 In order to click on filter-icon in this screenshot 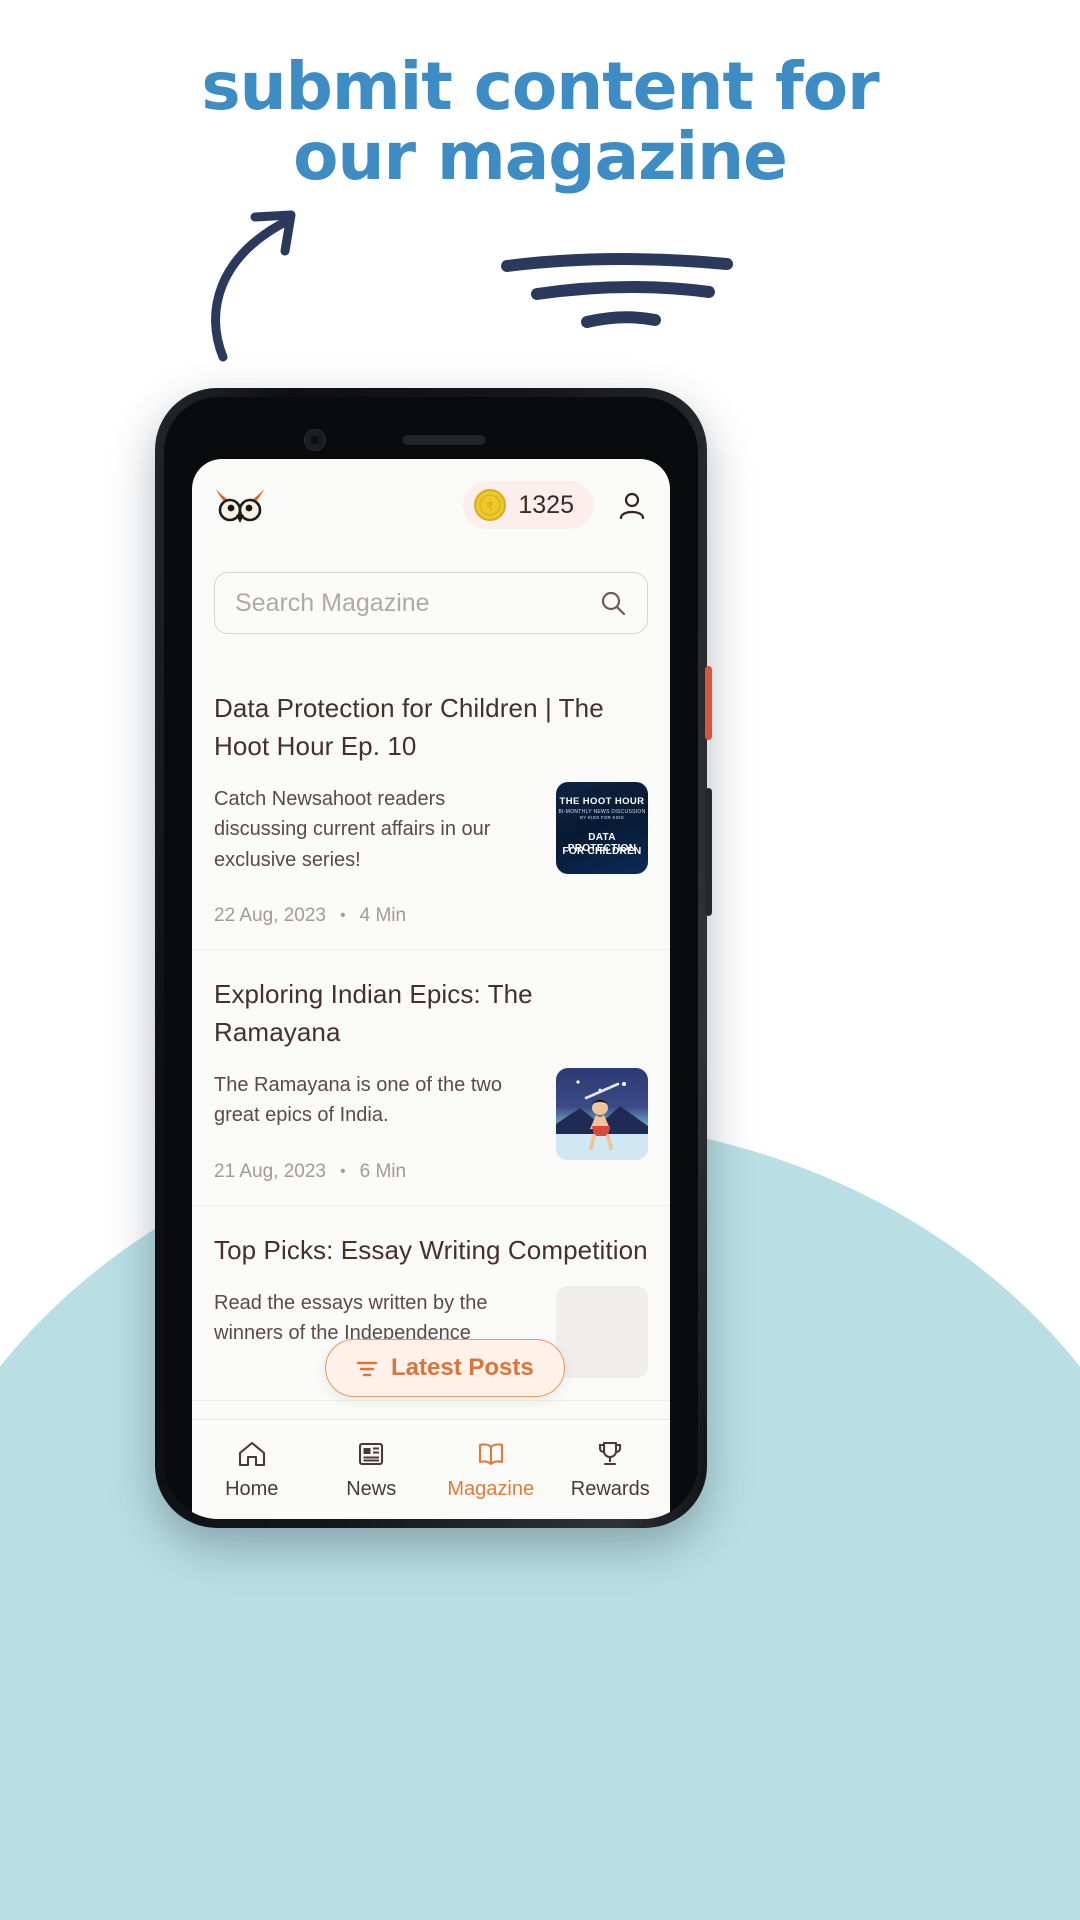, I will do `click(367, 1369)`.